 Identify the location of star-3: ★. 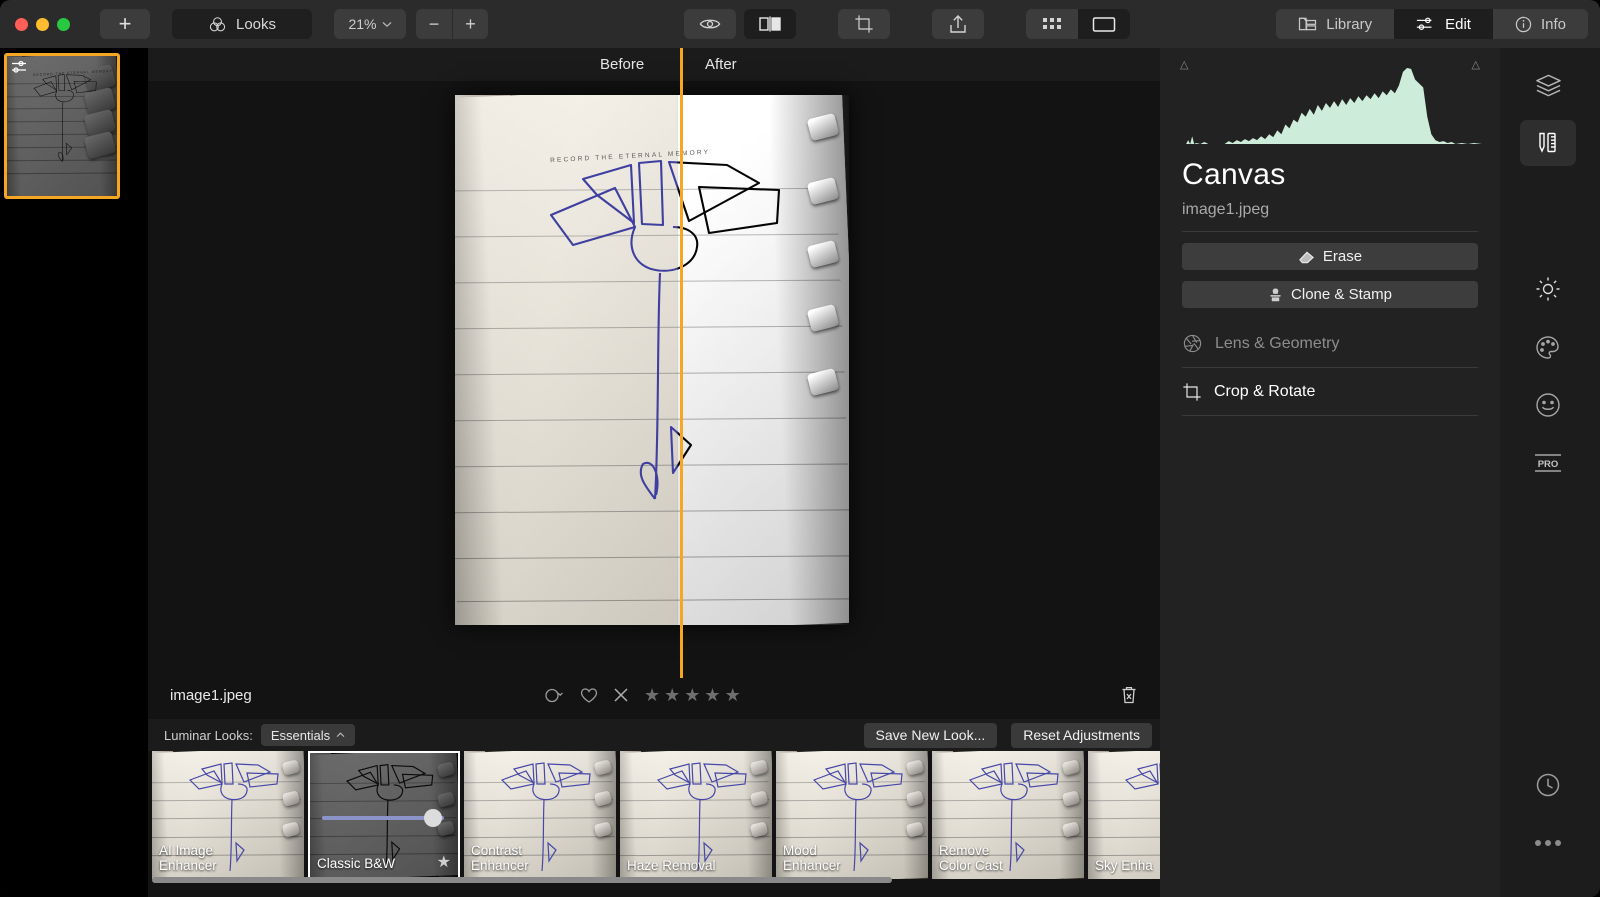
(692, 695).